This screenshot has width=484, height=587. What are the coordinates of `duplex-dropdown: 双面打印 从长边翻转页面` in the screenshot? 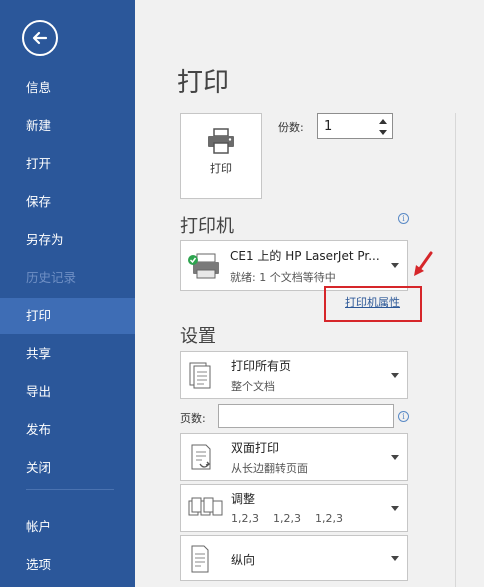 It's located at (294, 457).